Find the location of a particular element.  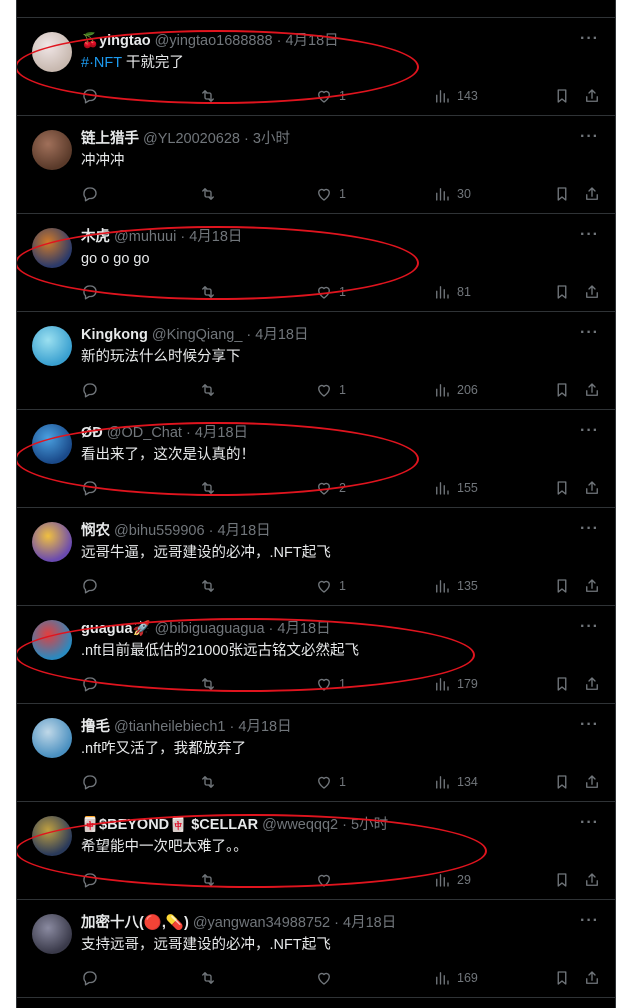

views-button: 169 is located at coordinates (455, 978).